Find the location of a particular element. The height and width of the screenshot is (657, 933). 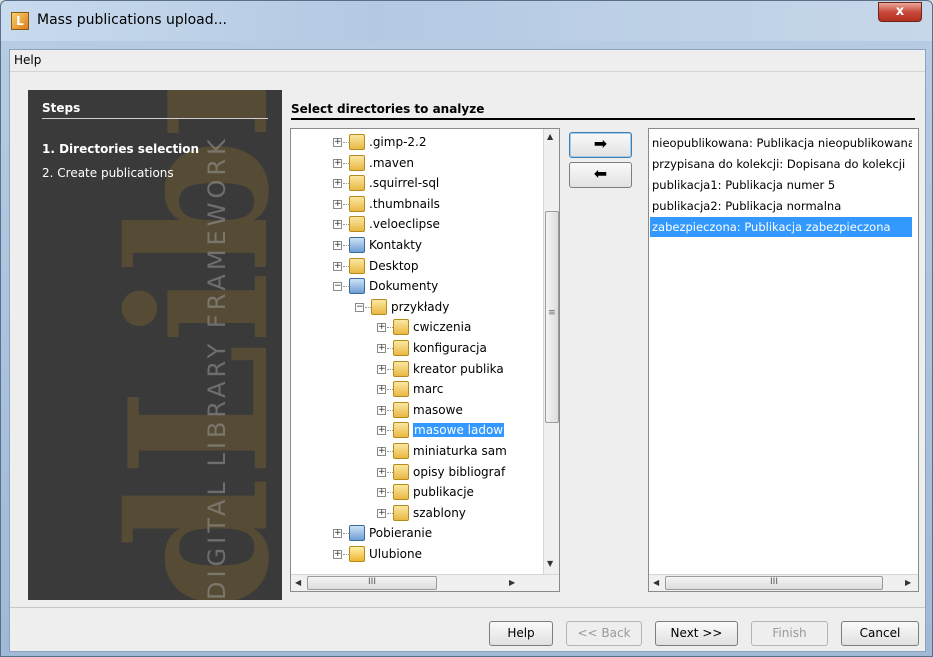

documents-folder-icon is located at coordinates (357, 286).